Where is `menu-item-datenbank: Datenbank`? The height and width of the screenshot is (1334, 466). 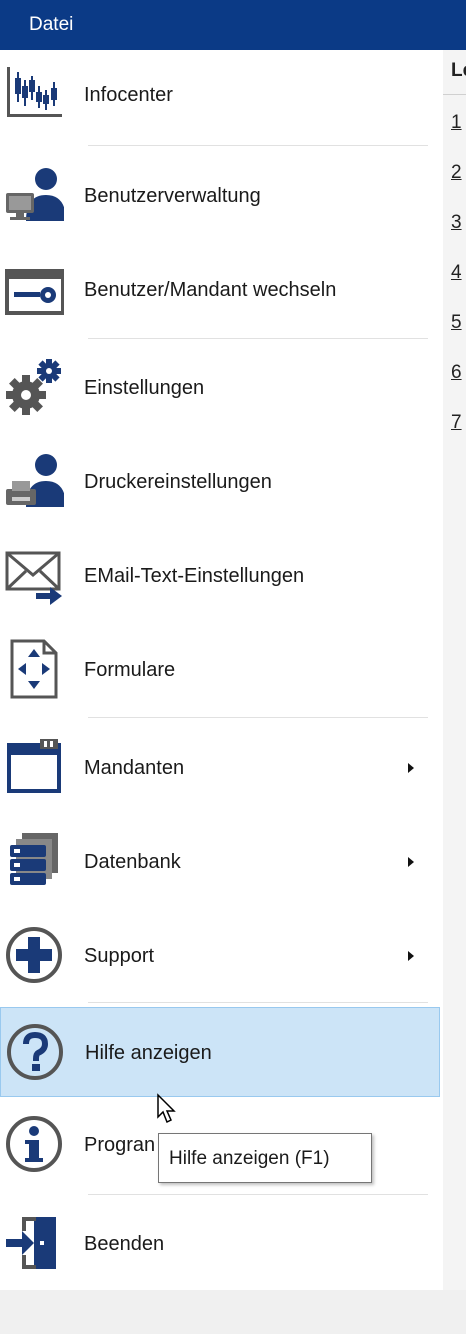
menu-item-datenbank: Datenbank is located at coordinates (221, 862).